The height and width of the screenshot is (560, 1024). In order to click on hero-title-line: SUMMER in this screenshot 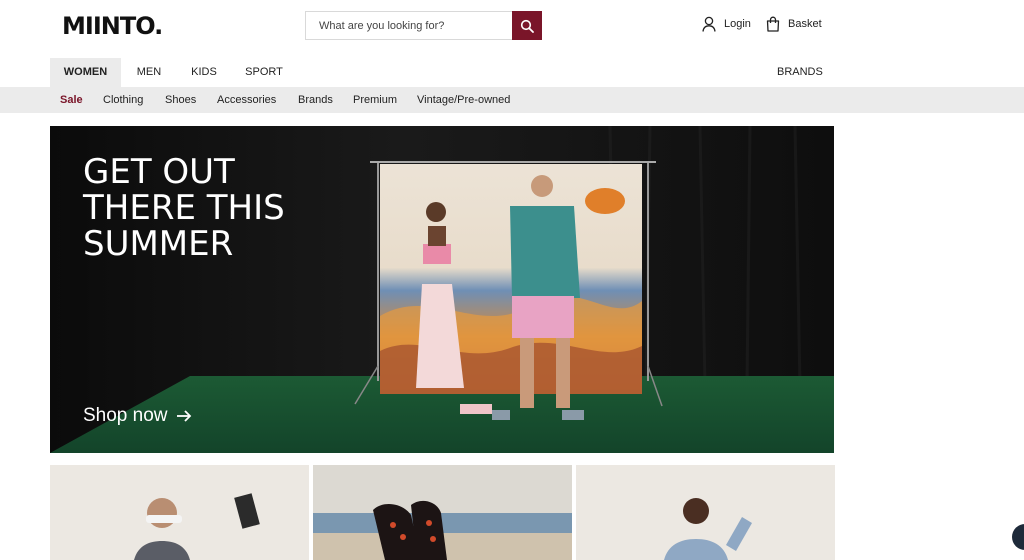, I will do `click(158, 244)`.